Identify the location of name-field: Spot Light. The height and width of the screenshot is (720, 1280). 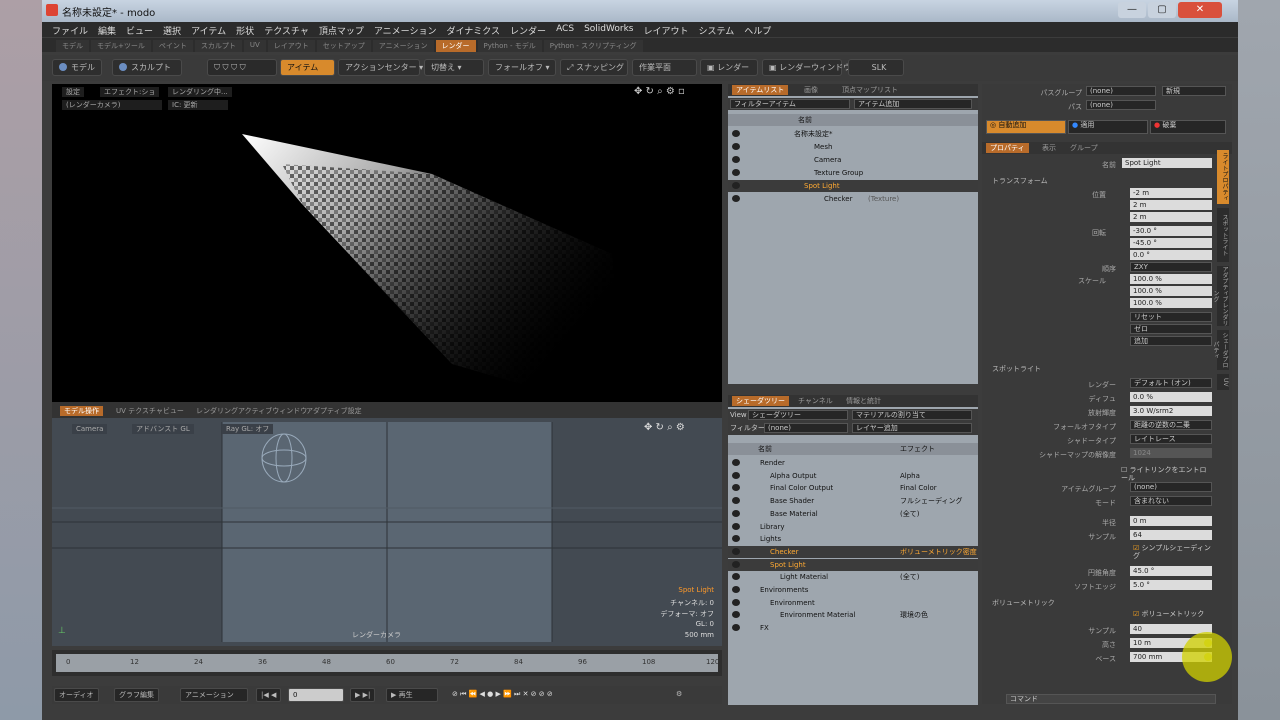
(1167, 163).